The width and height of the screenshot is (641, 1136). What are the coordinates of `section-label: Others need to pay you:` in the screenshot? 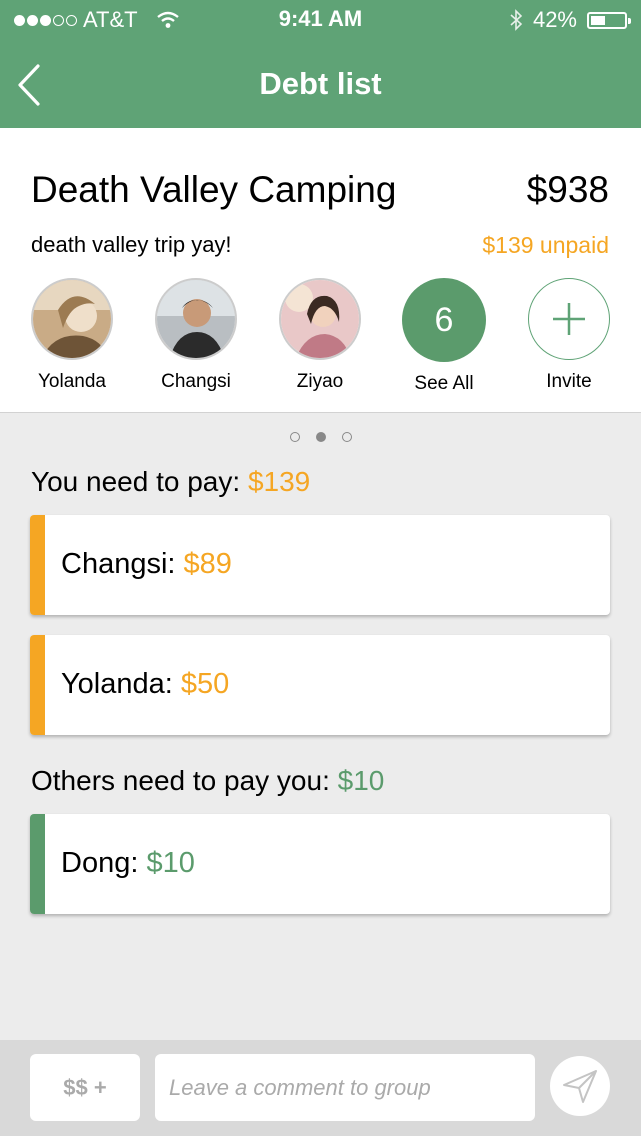 It's located at (184, 780).